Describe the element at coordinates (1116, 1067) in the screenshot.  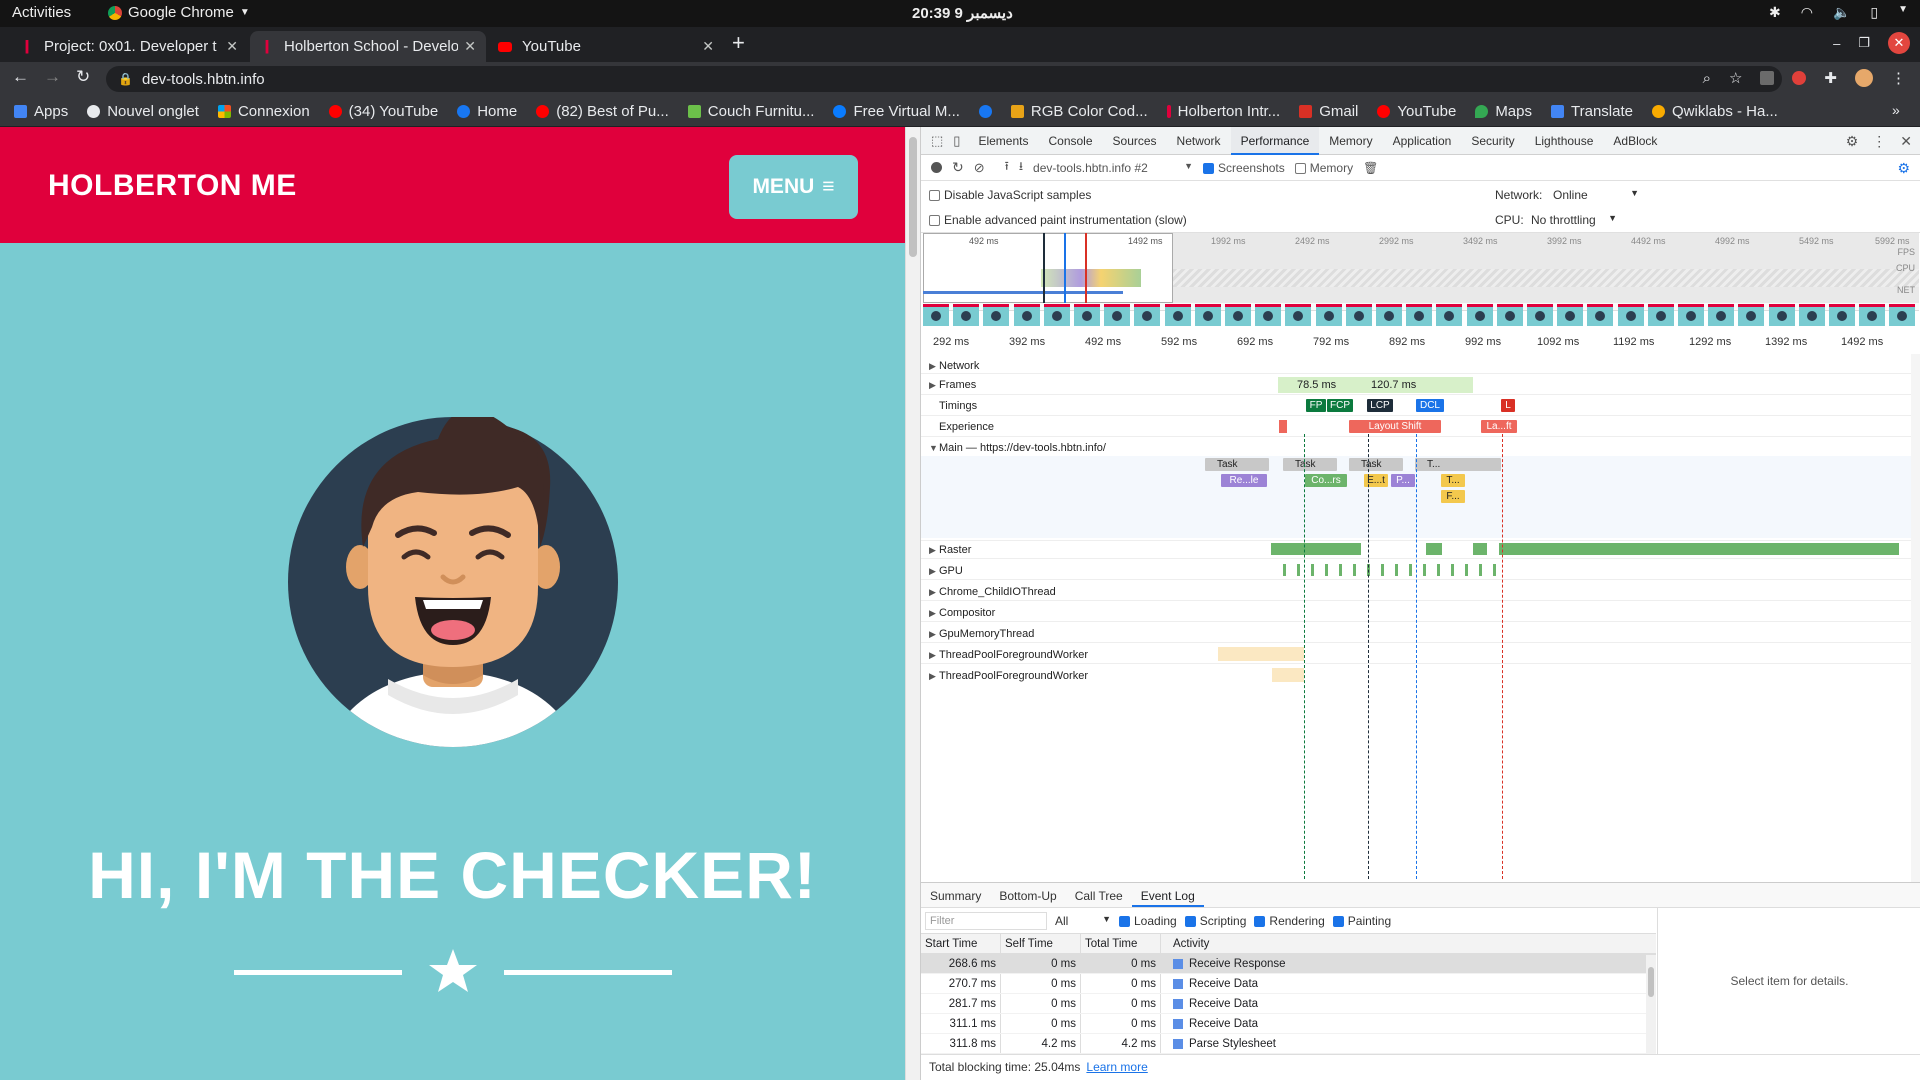
I see `learn-more-link: Learn more` at that location.